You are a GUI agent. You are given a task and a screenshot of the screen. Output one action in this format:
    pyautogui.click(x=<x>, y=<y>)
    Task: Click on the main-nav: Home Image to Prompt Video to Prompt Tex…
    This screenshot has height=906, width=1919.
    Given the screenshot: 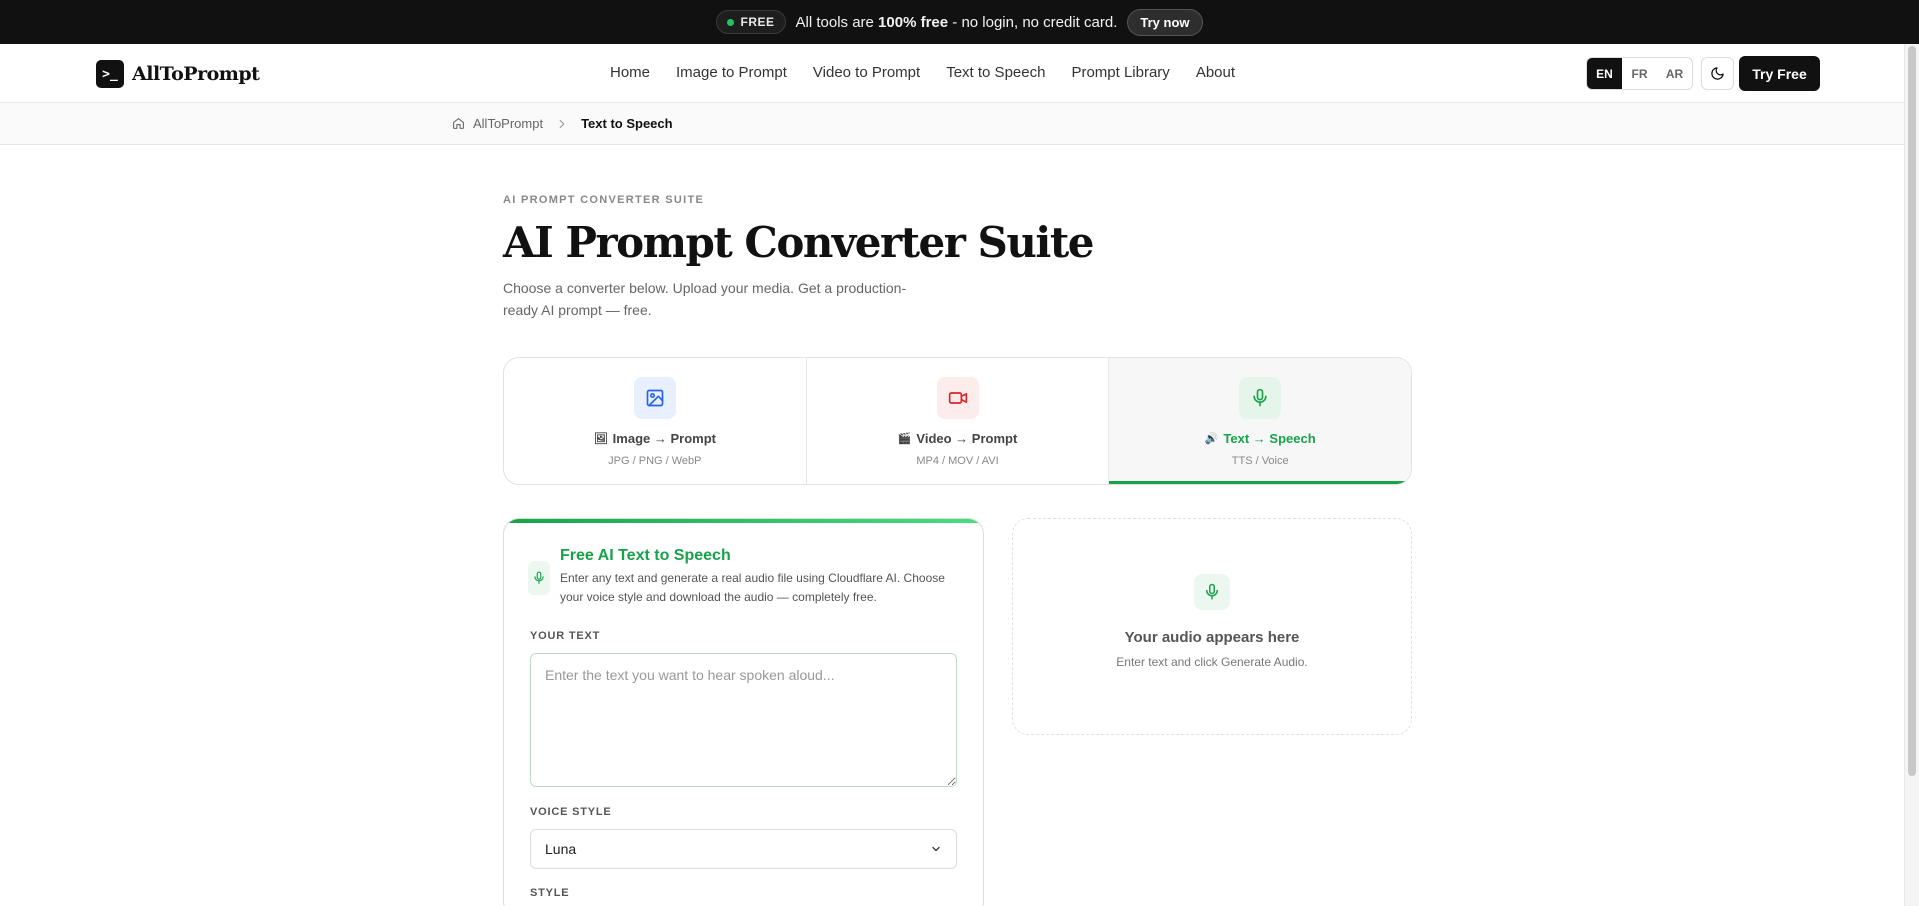 What is the action you would take?
    pyautogui.click(x=922, y=72)
    